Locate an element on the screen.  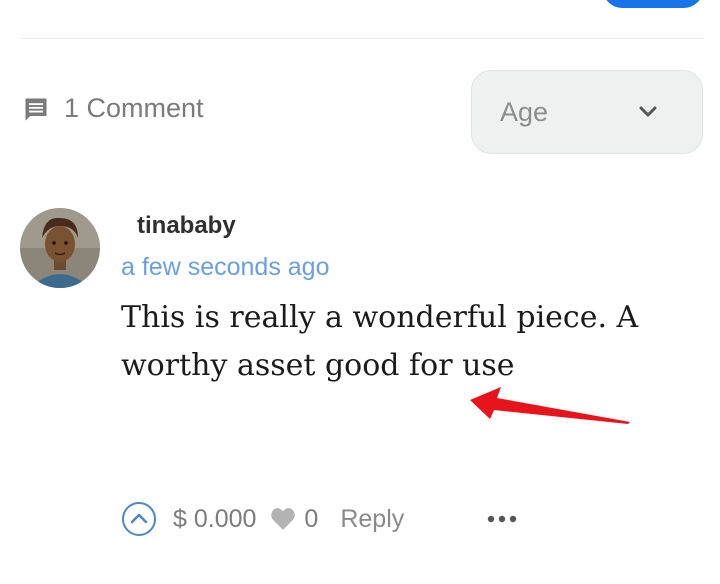
top-action-button is located at coordinates (653, 4).